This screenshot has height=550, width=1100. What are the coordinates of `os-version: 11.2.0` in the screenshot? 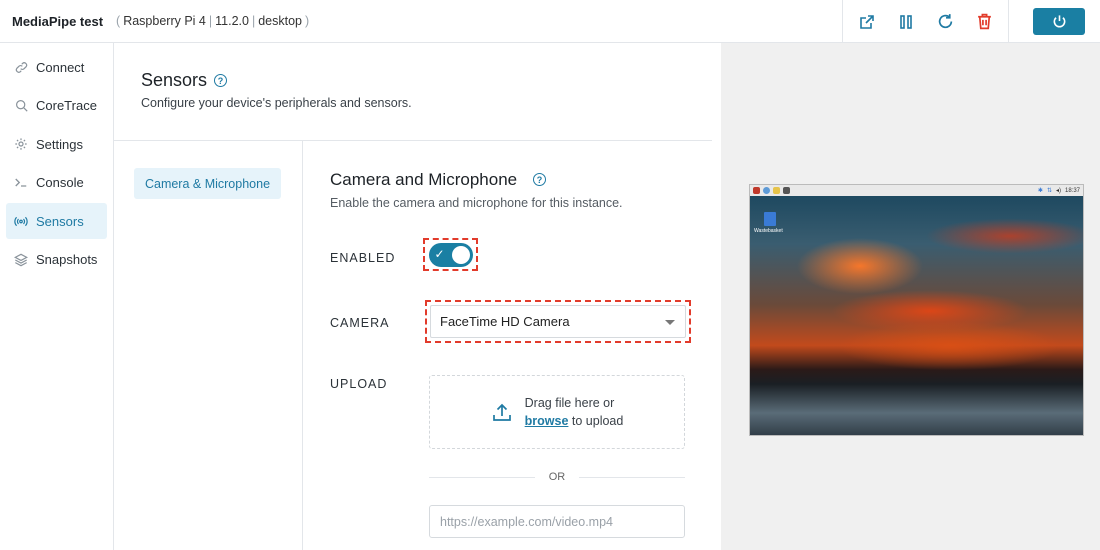 It's located at (232, 21).